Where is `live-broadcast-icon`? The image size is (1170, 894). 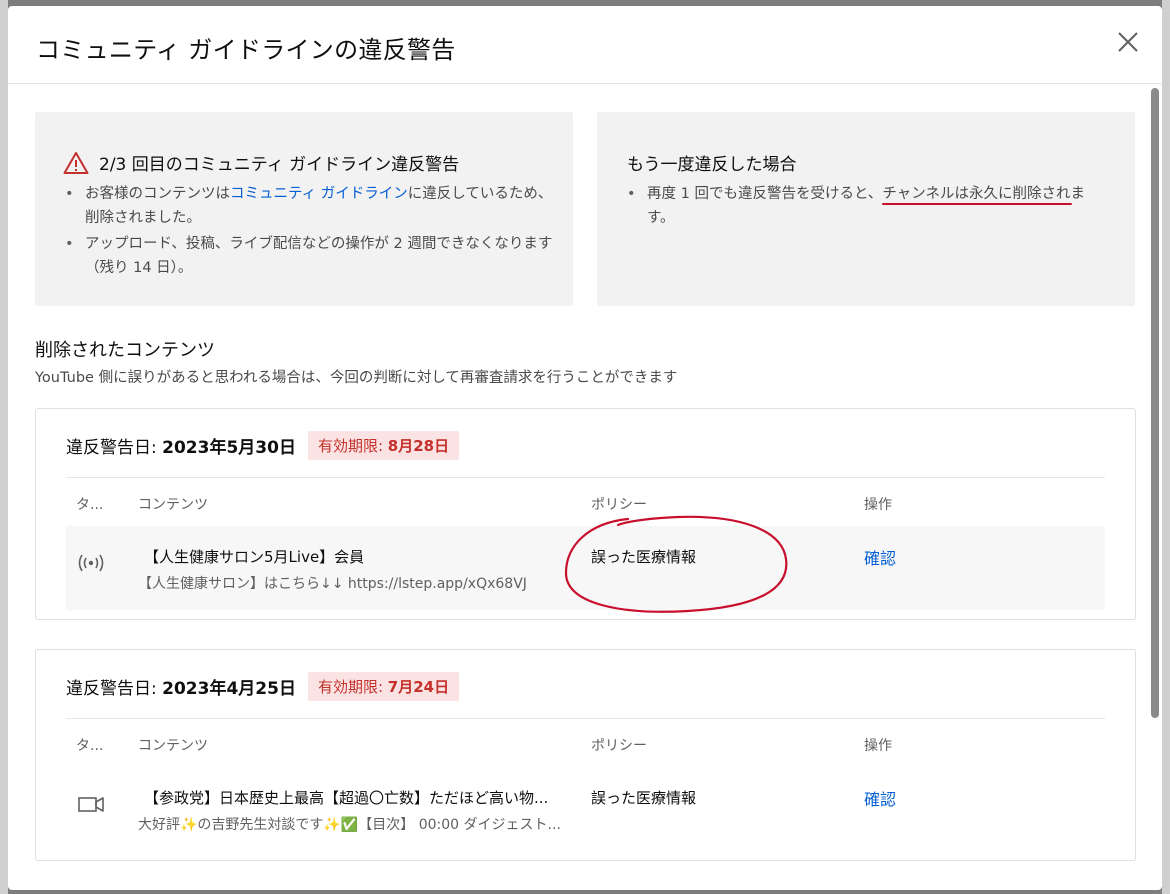
live-broadcast-icon is located at coordinates (91, 563).